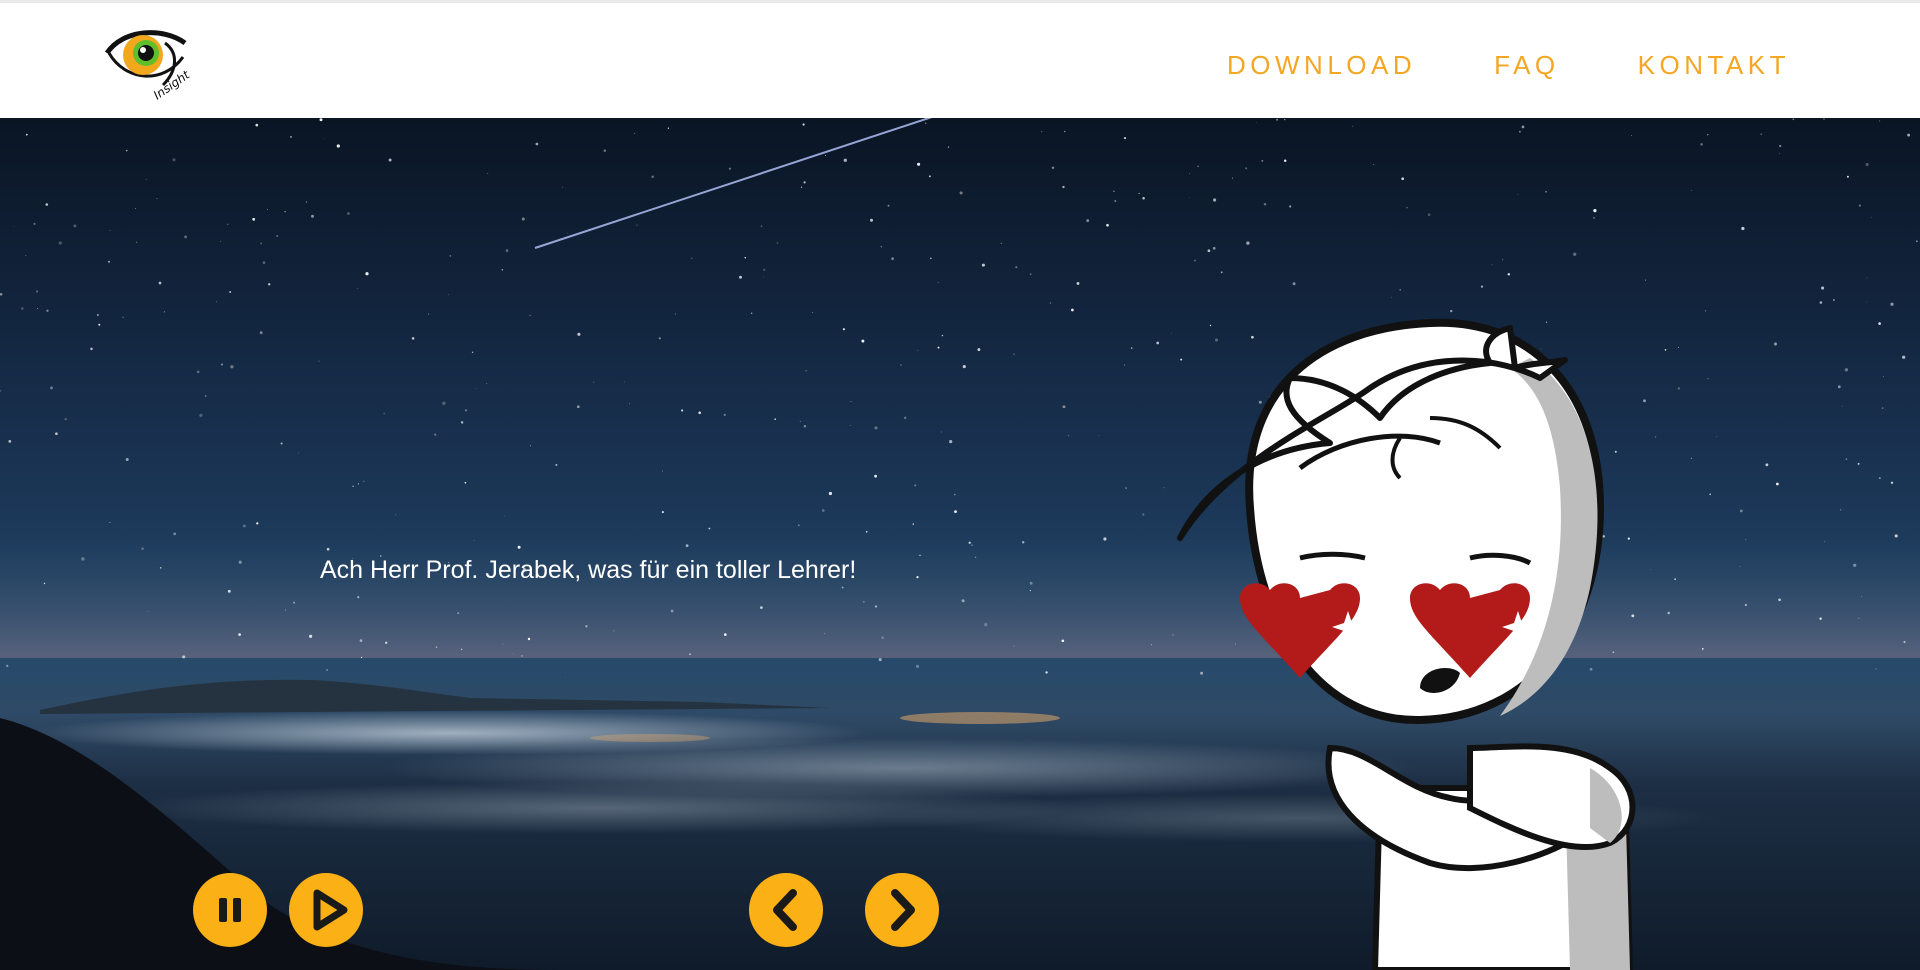 The width and height of the screenshot is (1920, 970). I want to click on play-button, so click(326, 910).